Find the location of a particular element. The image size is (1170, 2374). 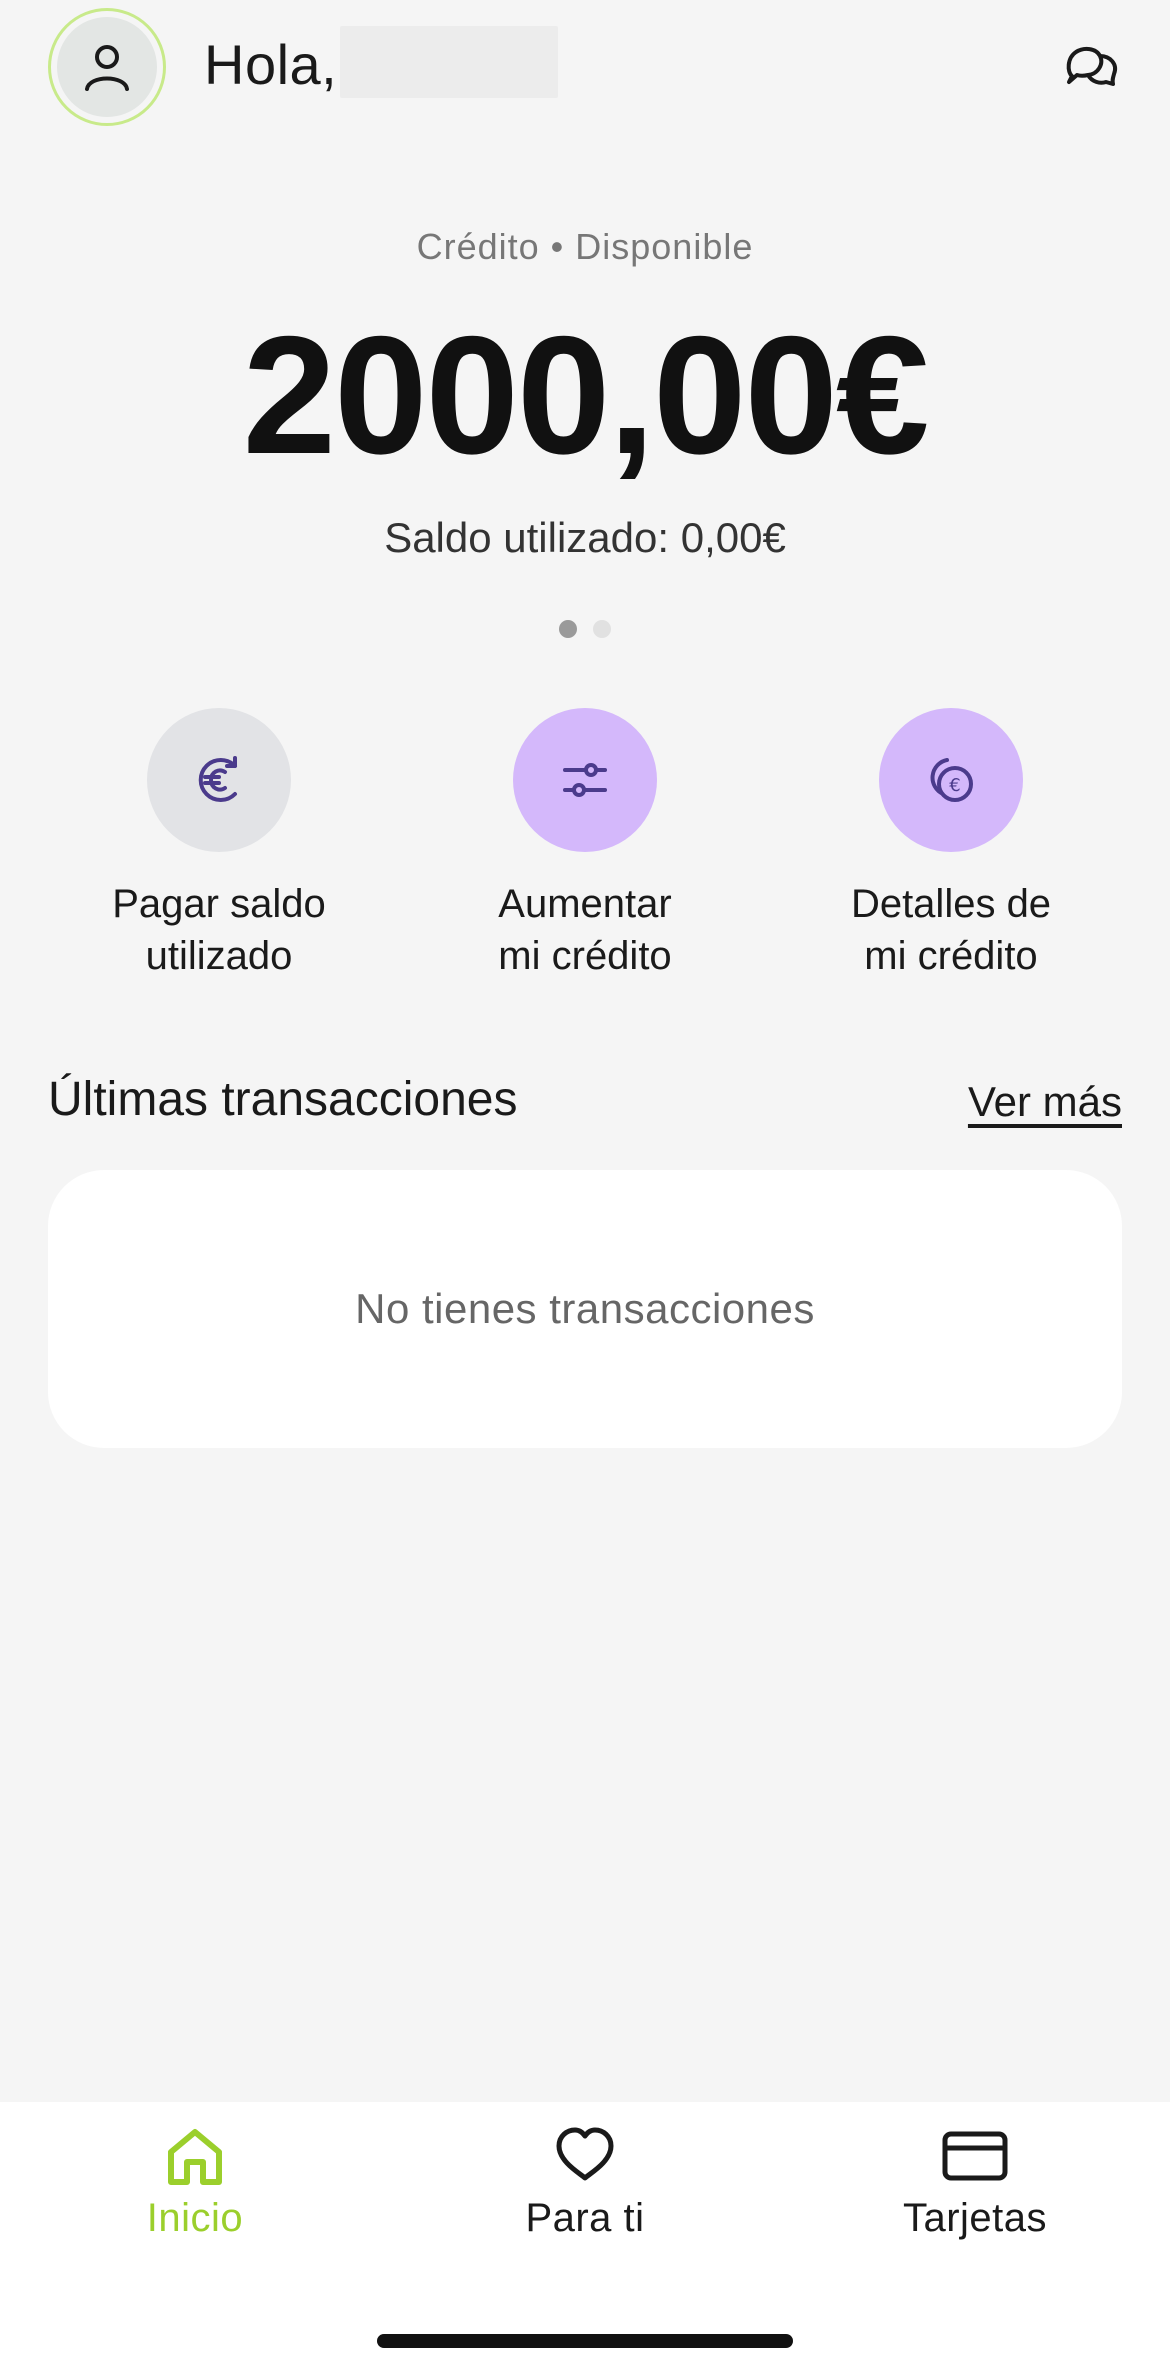

sliders-icon is located at coordinates (585, 780).